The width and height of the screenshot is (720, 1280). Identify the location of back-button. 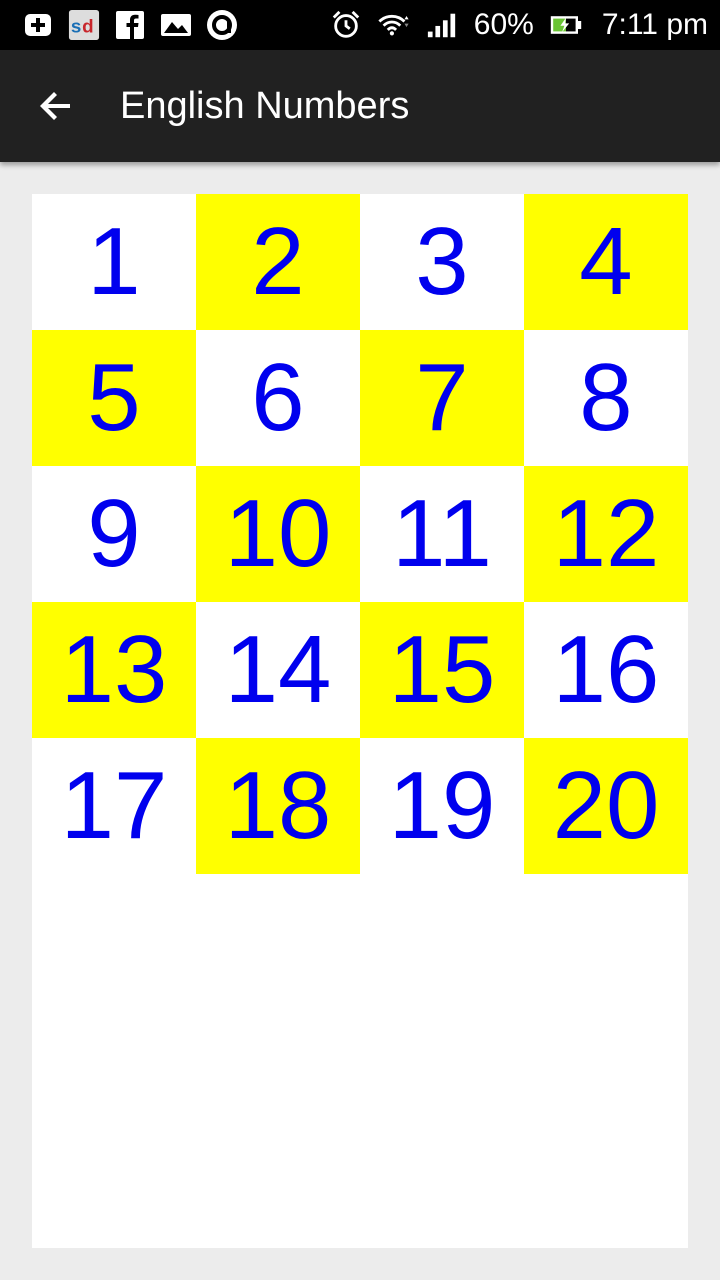
(56, 106).